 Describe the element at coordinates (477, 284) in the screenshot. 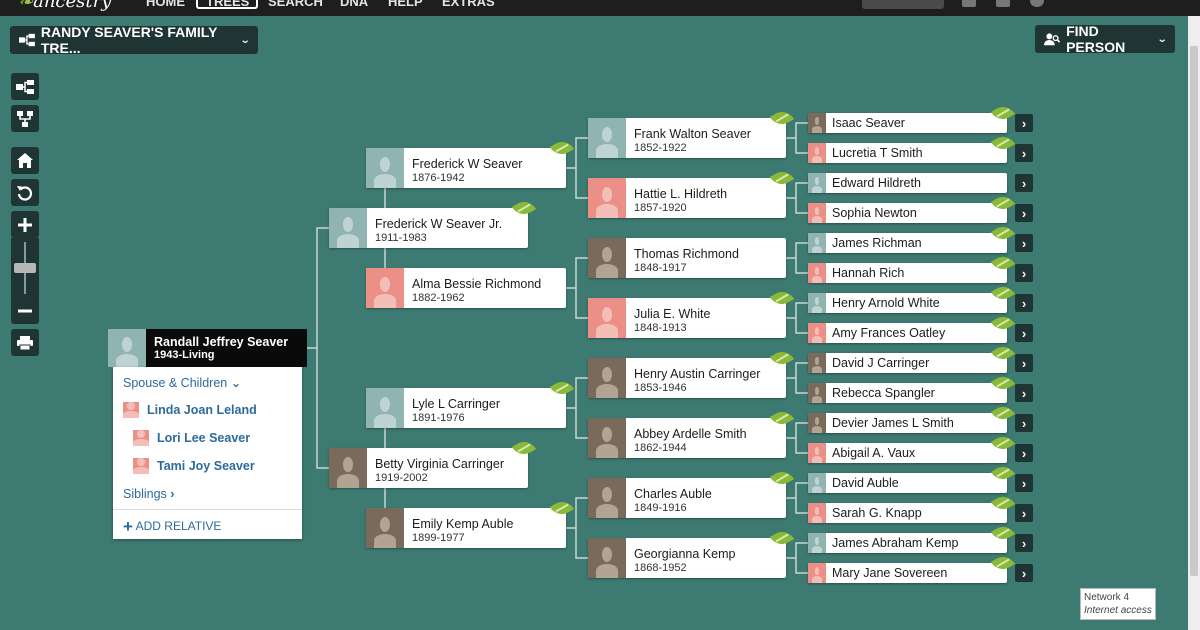

I see `person-name: Alma Bessie Richmond` at that location.